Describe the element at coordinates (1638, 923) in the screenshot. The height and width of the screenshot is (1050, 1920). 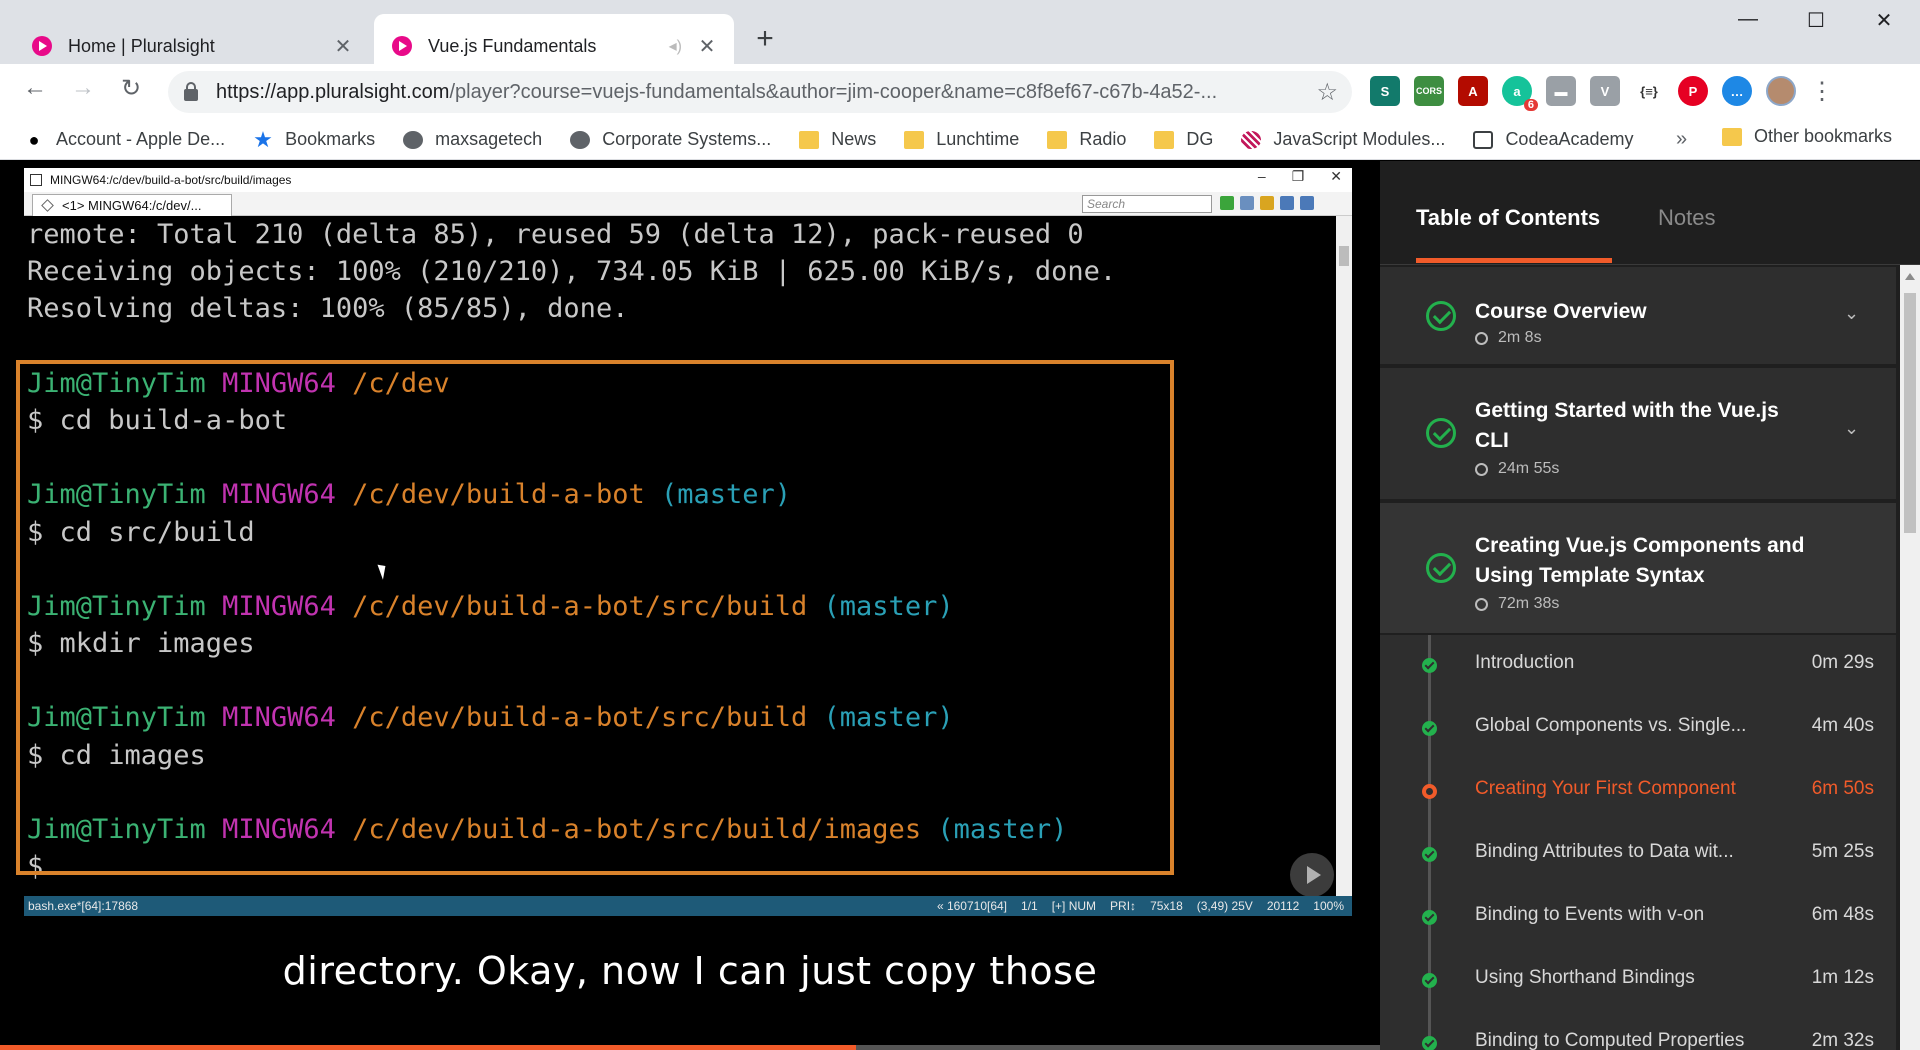
I see `clip-item: Binding to Events with v-on 6m 48s` at that location.